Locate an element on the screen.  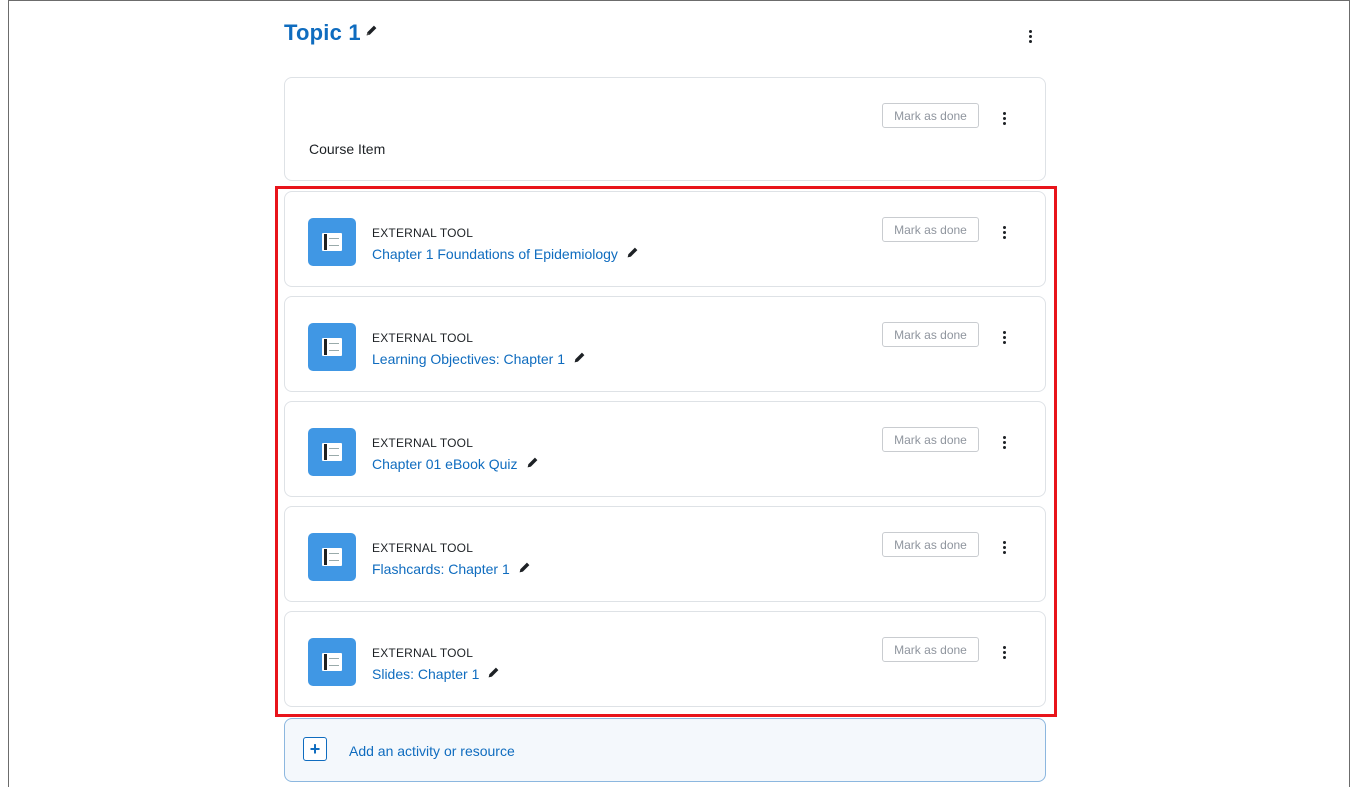
activity-link: Flashcards: Chapter 1 is located at coordinates (451, 569).